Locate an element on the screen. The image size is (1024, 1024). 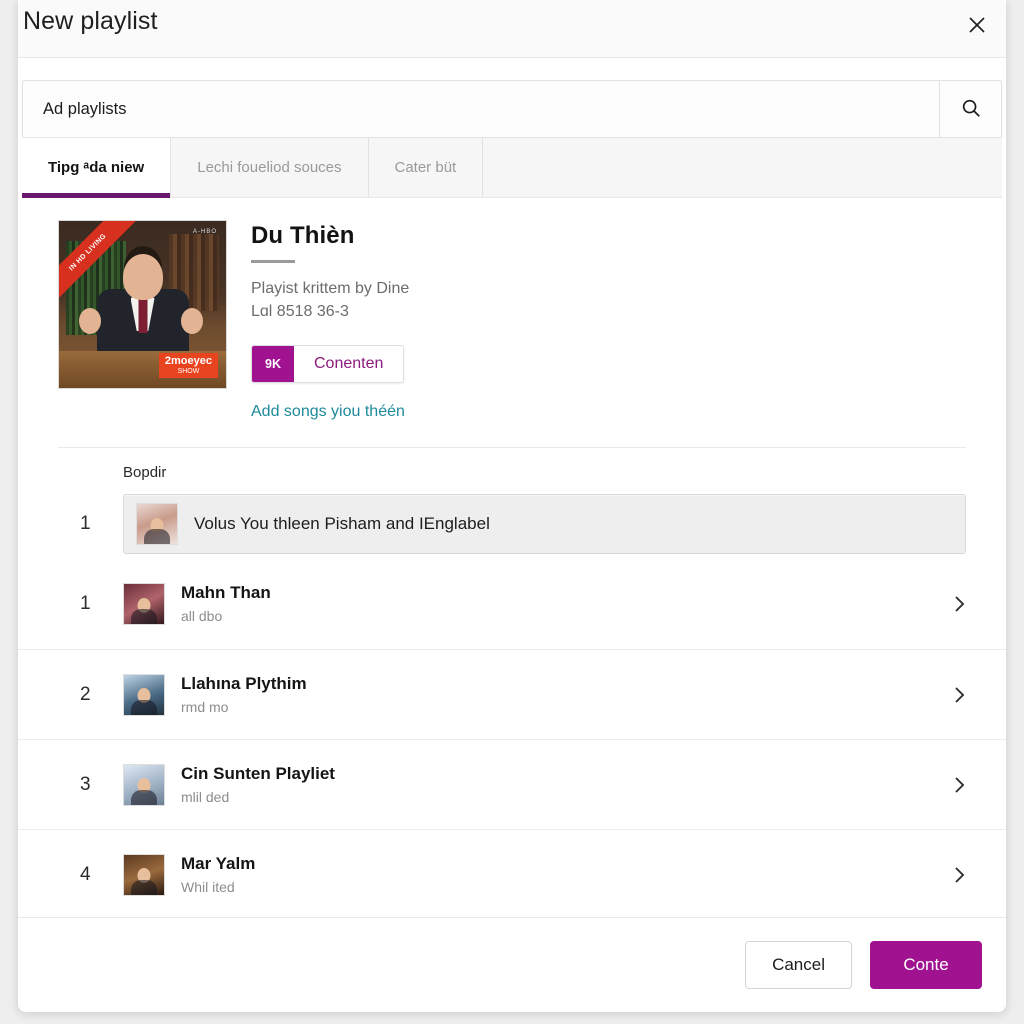
row-title: Mahn Than is located at coordinates (226, 593).